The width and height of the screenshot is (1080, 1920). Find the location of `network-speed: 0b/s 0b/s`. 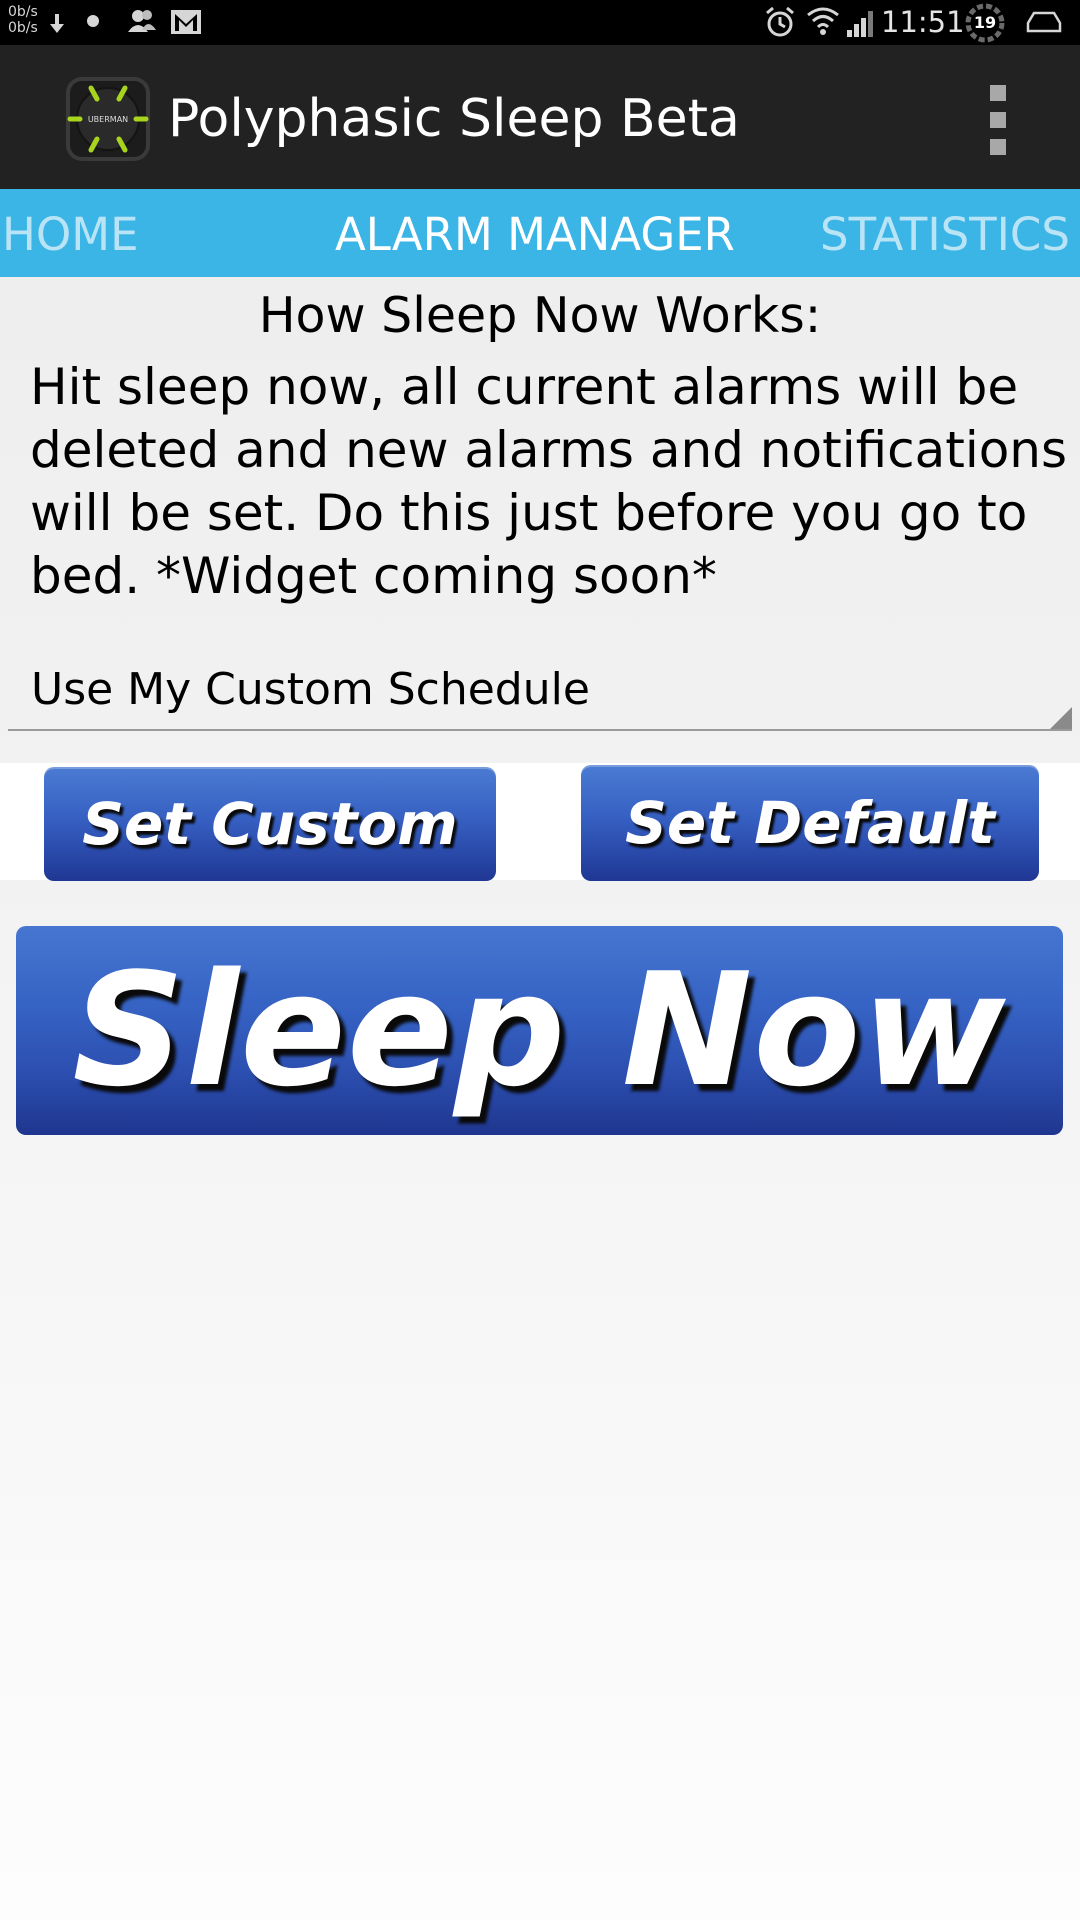

network-speed: 0b/s 0b/s is located at coordinates (28, 20).